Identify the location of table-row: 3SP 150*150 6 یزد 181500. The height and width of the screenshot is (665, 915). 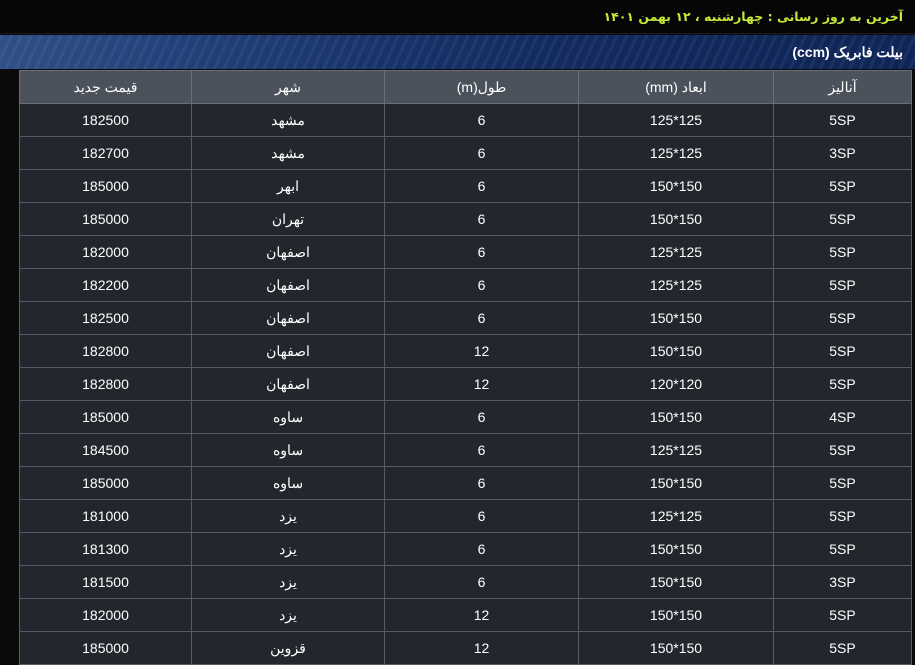
(465, 582).